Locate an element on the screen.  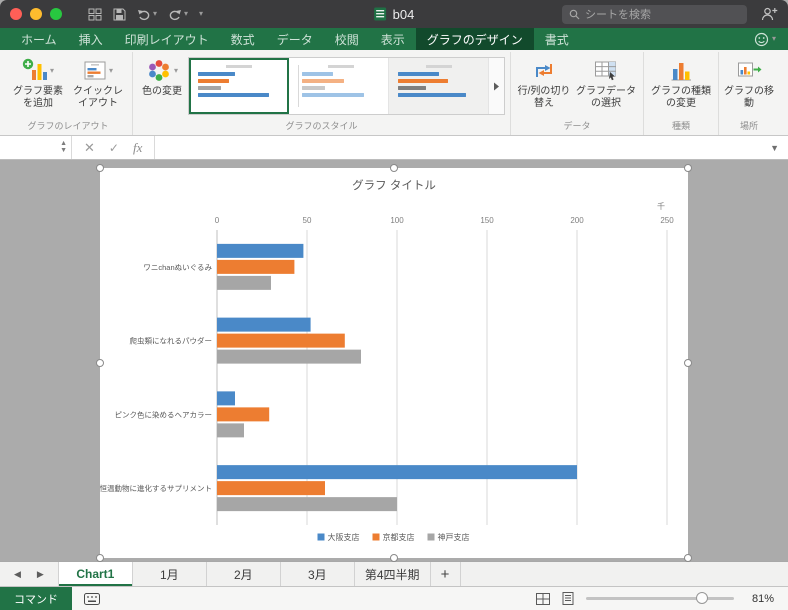
ribbon-tab: 数式 is located at coordinates (243, 39).